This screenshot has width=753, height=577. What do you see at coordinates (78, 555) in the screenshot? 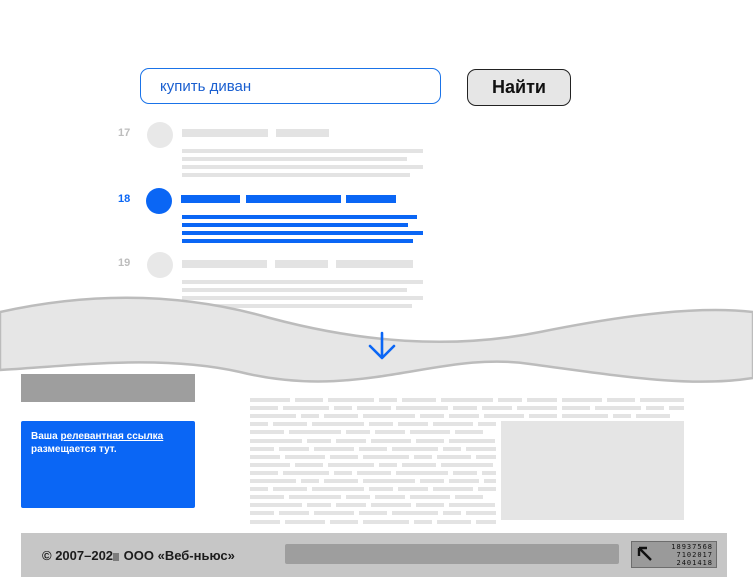
I see `copyright-text: © 2007–202` at bounding box center [78, 555].